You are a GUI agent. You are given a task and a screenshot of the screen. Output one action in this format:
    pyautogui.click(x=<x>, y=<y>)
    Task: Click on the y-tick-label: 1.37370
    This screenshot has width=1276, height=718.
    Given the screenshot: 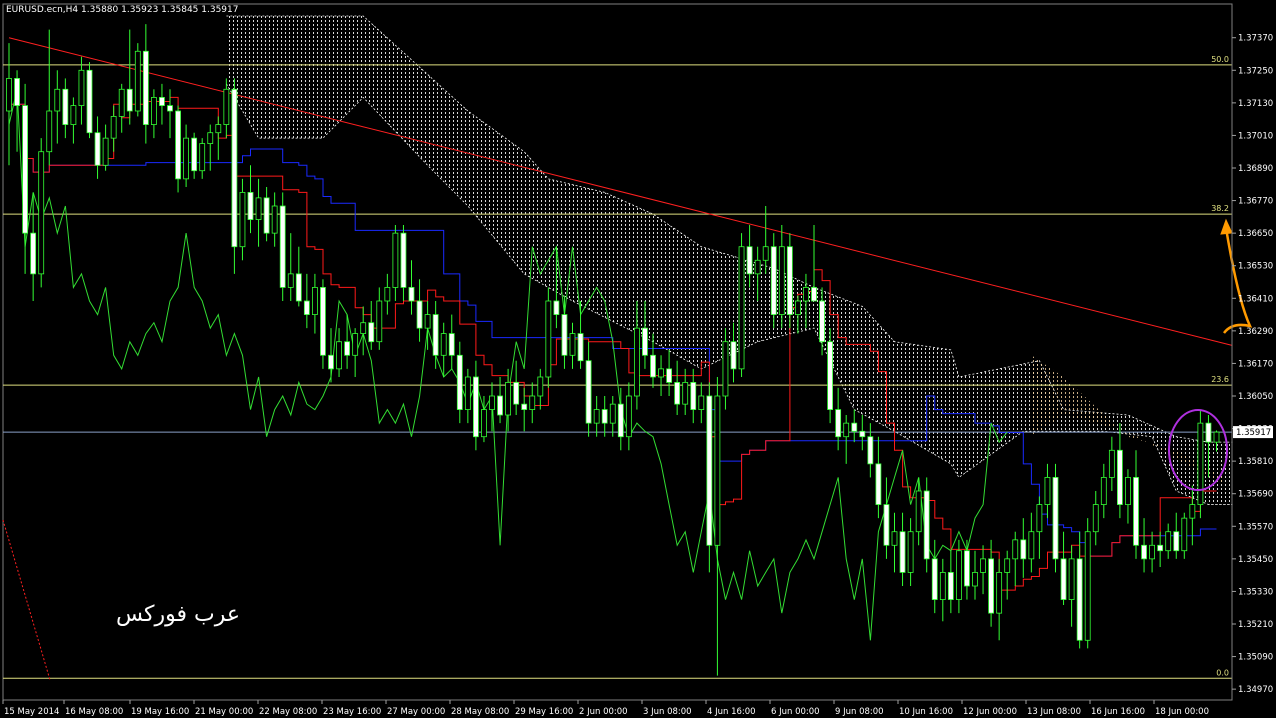 What is the action you would take?
    pyautogui.click(x=1255, y=39)
    